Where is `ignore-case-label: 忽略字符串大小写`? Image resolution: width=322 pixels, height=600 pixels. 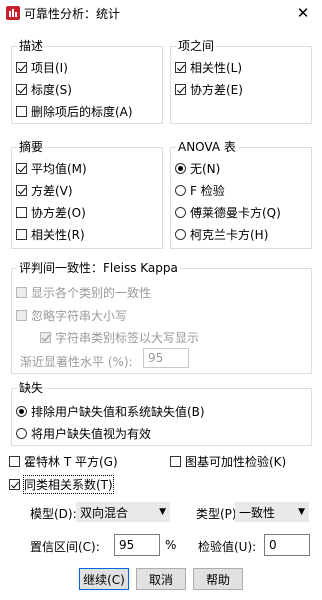 ignore-case-label: 忽略字符串大小写 is located at coordinates (79, 315).